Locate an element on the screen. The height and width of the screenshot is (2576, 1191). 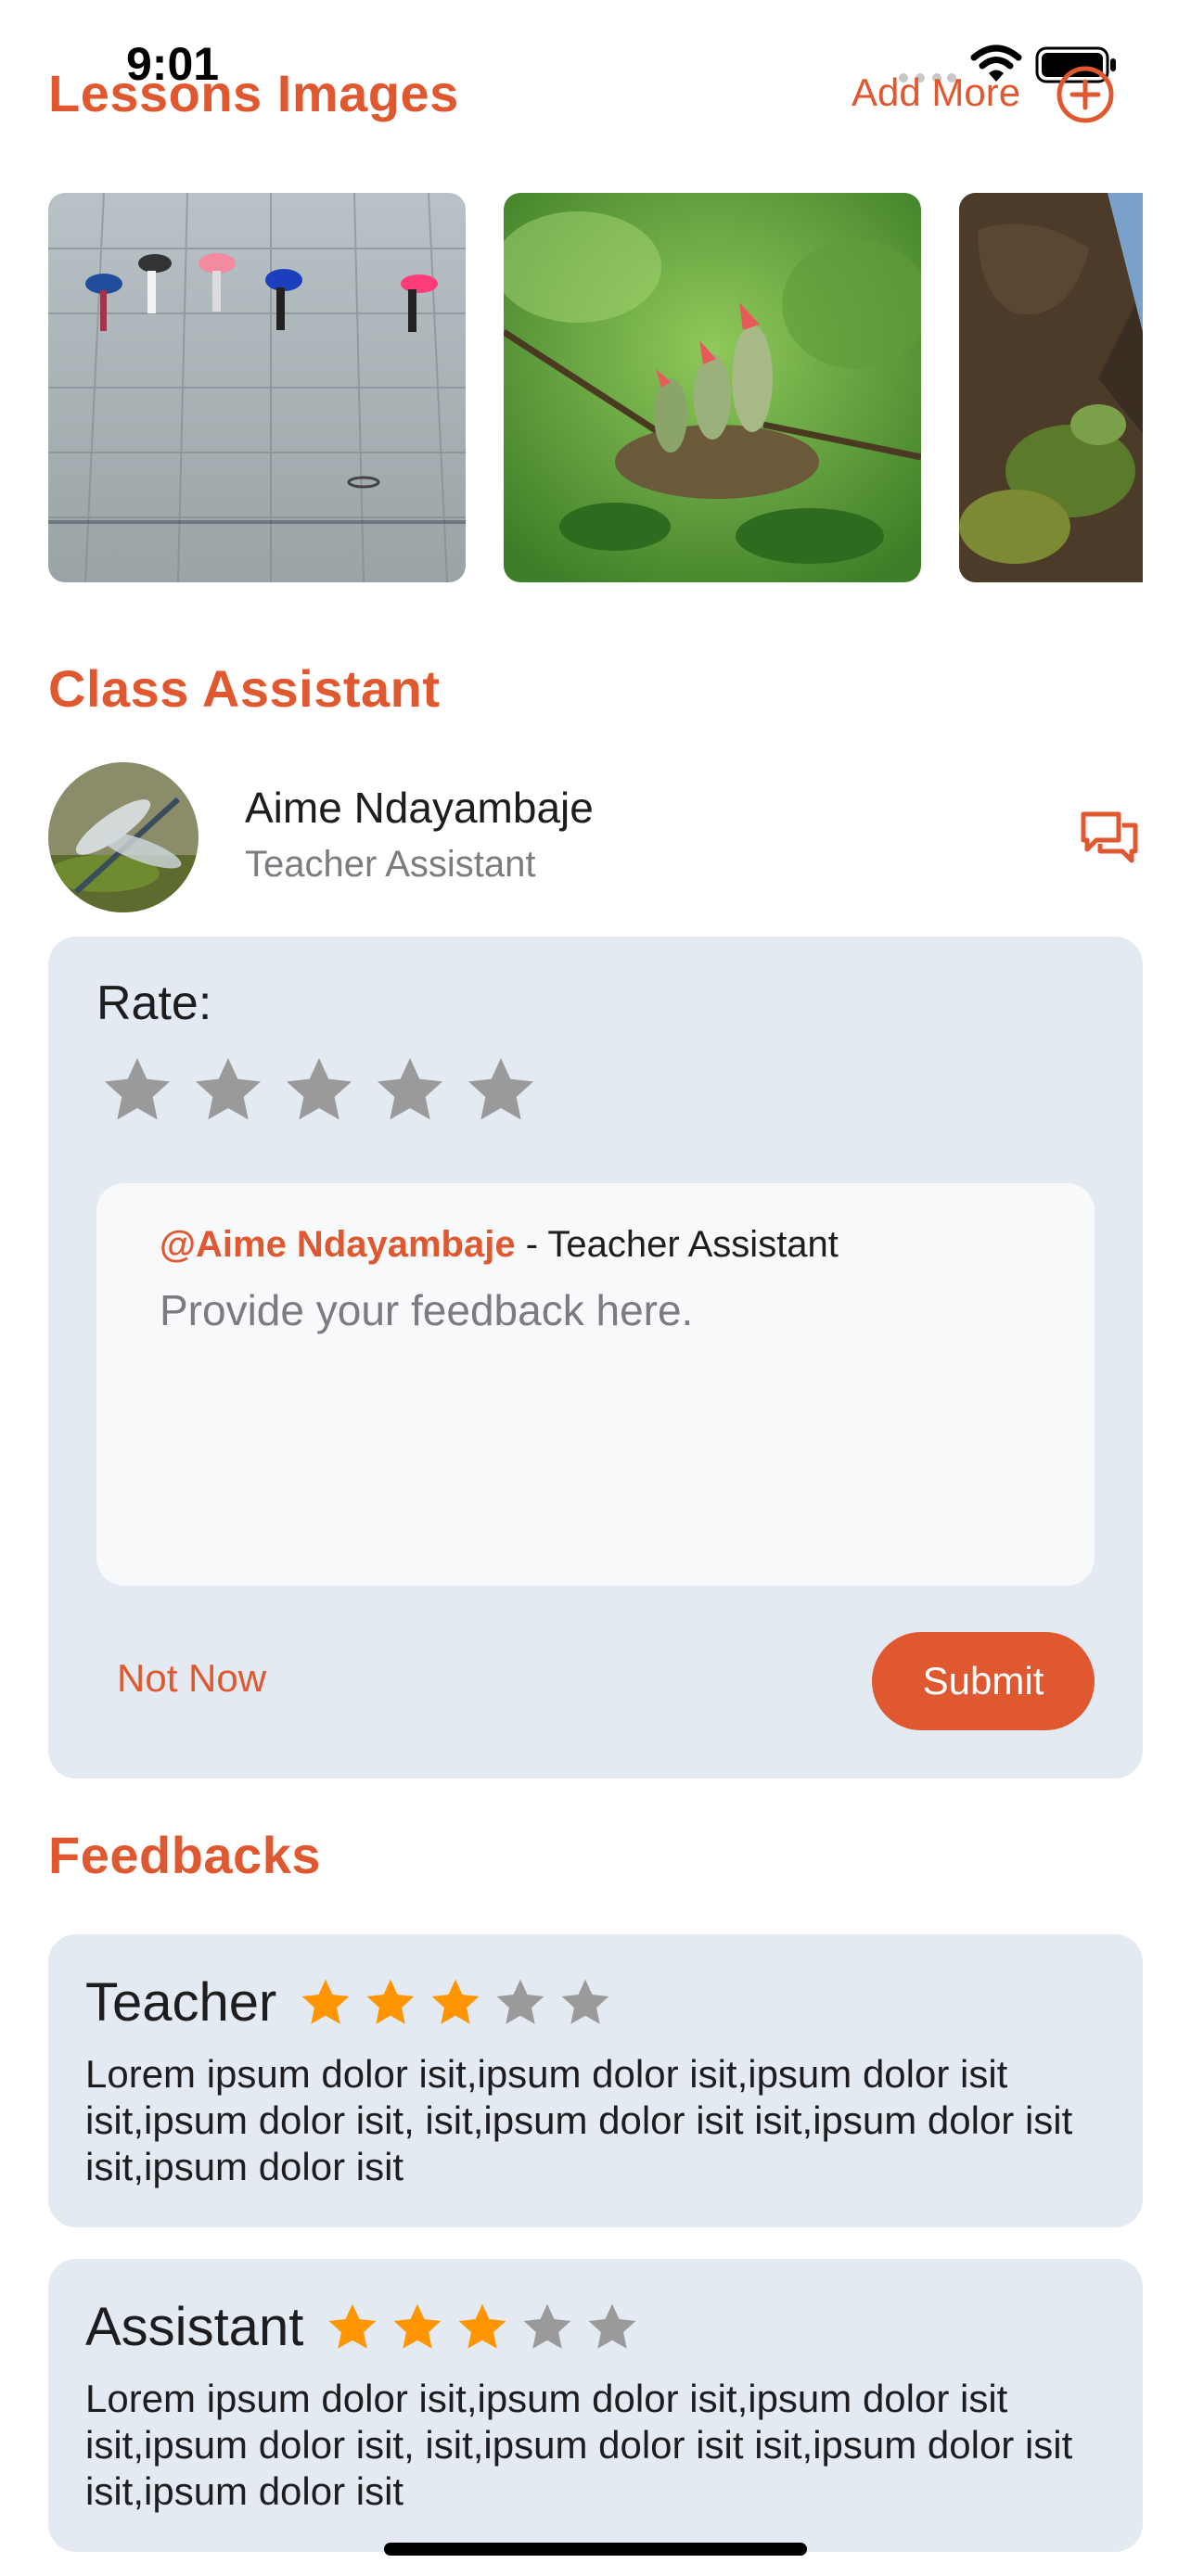
mention-name: @Aime Ndayambaje is located at coordinates (338, 1244).